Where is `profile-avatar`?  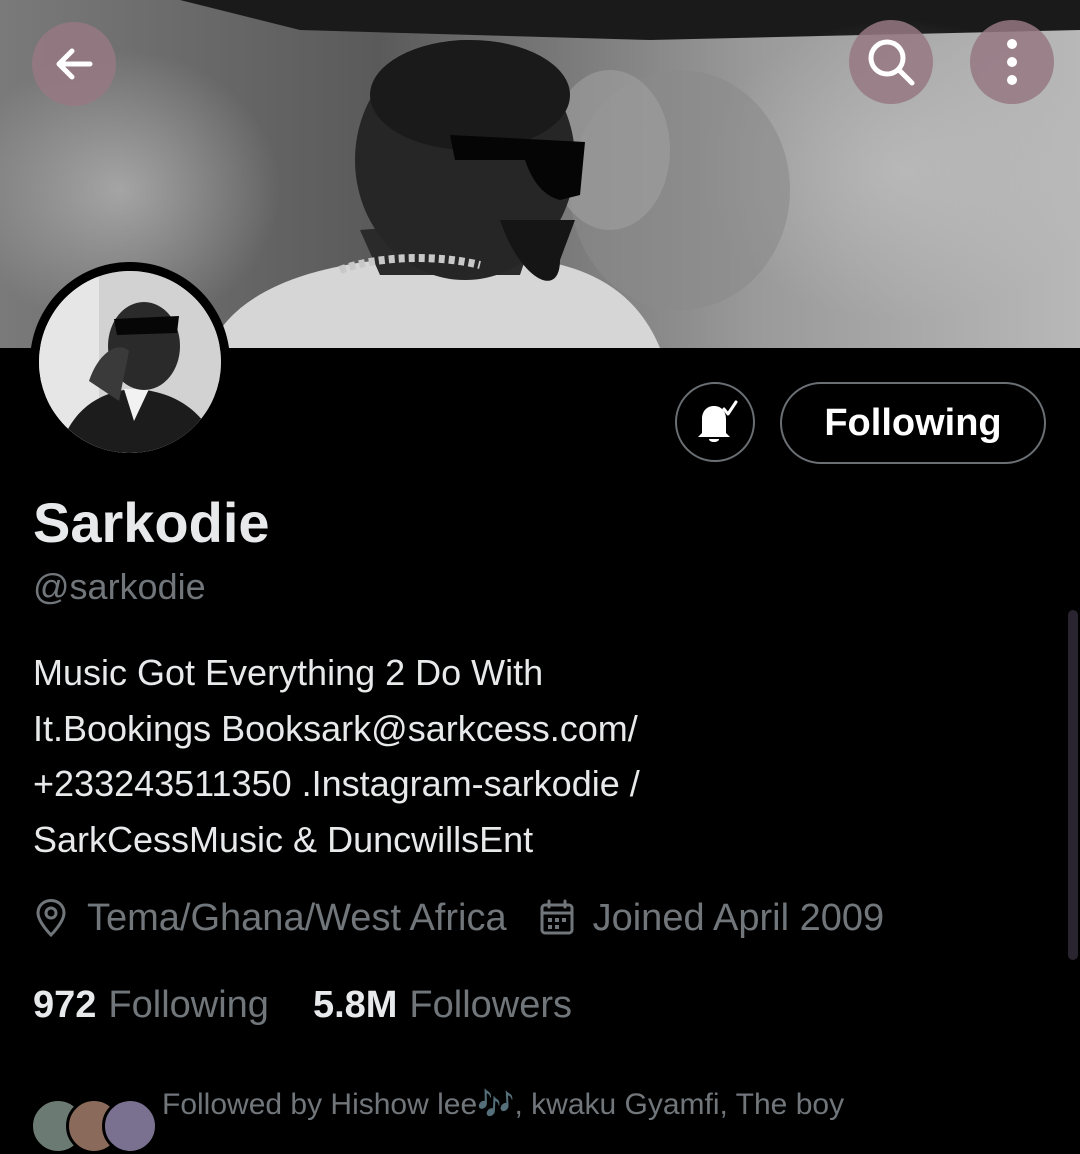 profile-avatar is located at coordinates (130, 362).